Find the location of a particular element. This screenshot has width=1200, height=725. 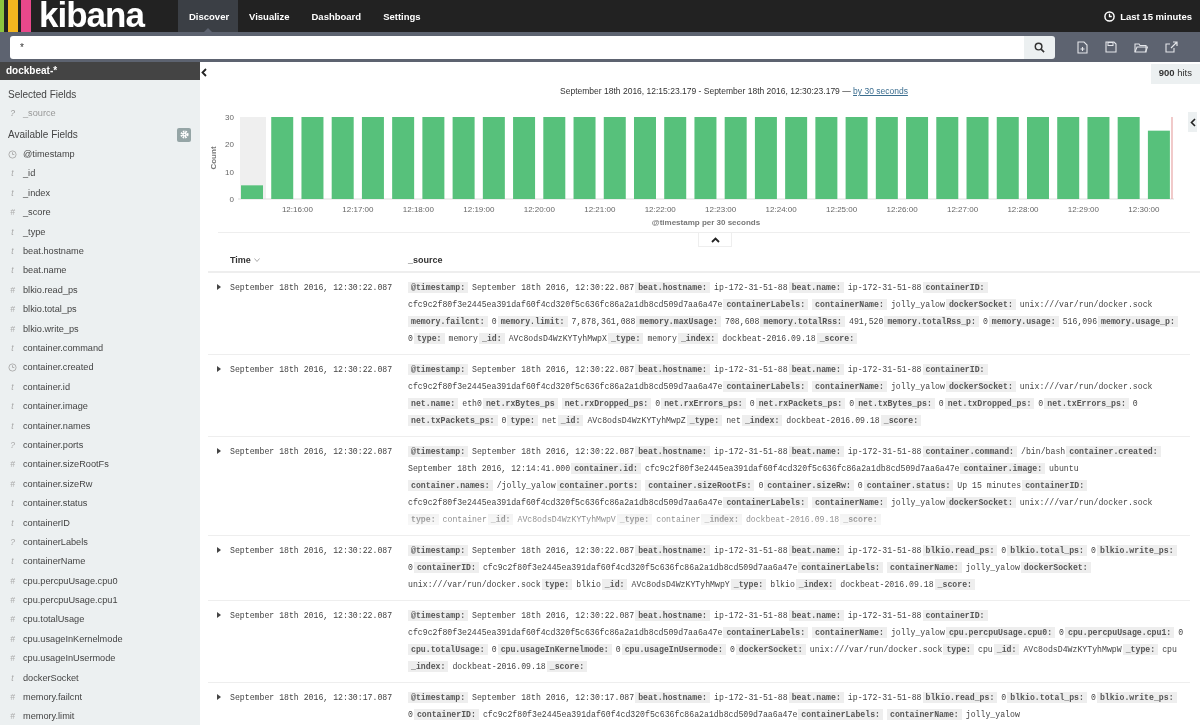

field-name: cpu.percpuUsage.cpu0 is located at coordinates (70, 580).